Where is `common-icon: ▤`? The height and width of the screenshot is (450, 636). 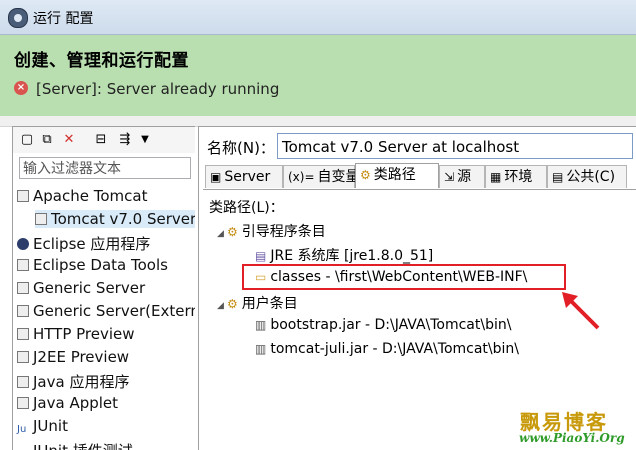 common-icon: ▤ is located at coordinates (558, 177).